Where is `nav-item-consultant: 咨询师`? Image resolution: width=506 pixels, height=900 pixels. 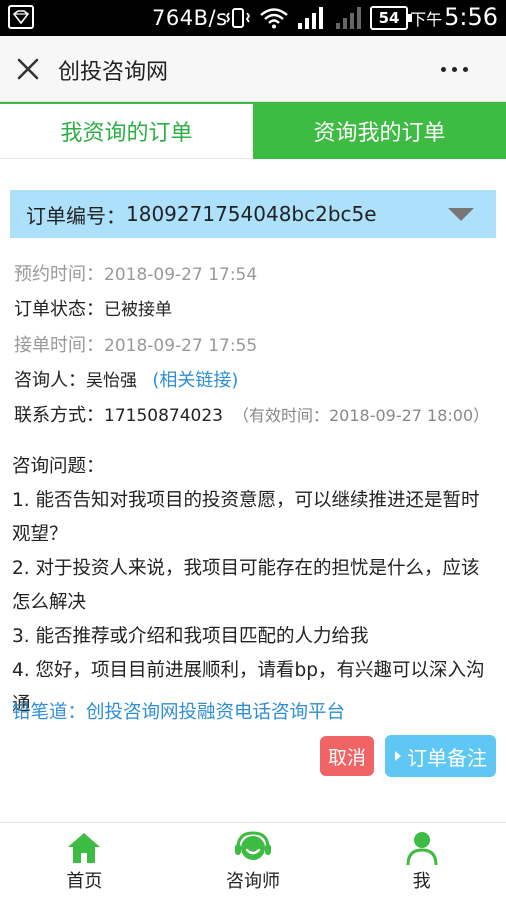 nav-item-consultant: 咨询师 is located at coordinates (253, 861).